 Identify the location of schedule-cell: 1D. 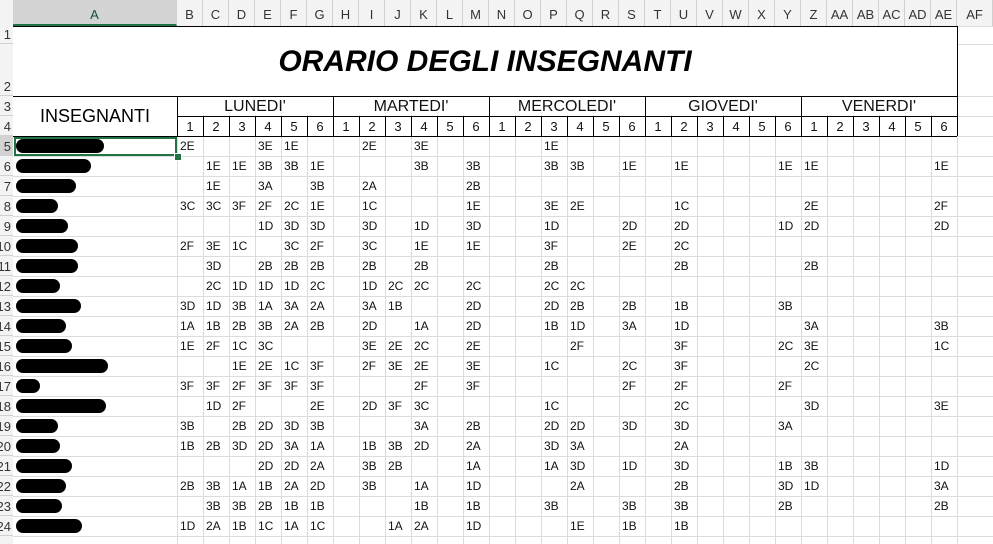
(576, 326).